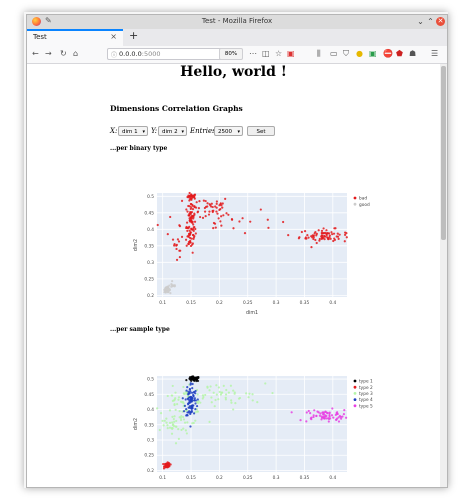 The height and width of the screenshot is (502, 474). Describe the element at coordinates (231, 54) in the screenshot. I see `zoom-indicator: 80%` at that location.